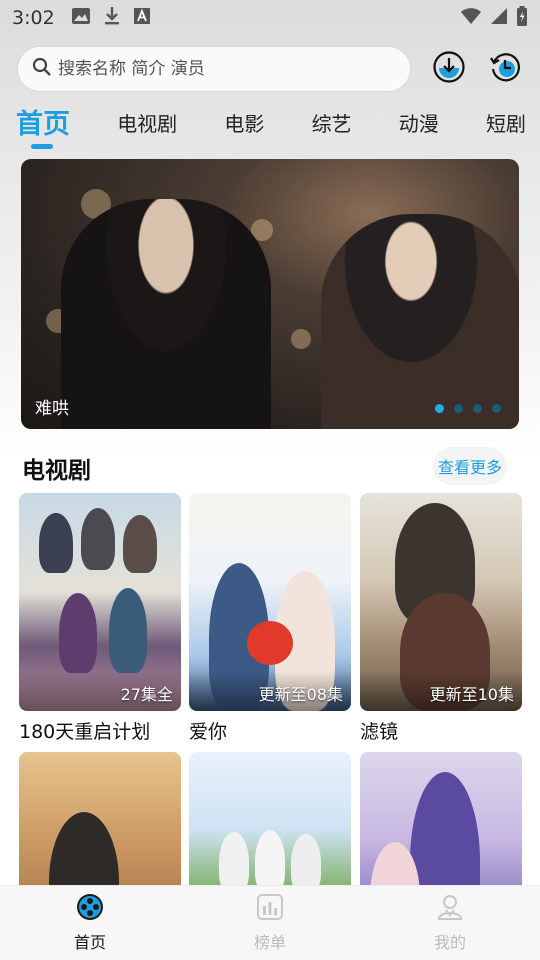 The height and width of the screenshot is (960, 540). Describe the element at coordinates (33, 18) in the screenshot. I see `status-time: 3:02` at that location.